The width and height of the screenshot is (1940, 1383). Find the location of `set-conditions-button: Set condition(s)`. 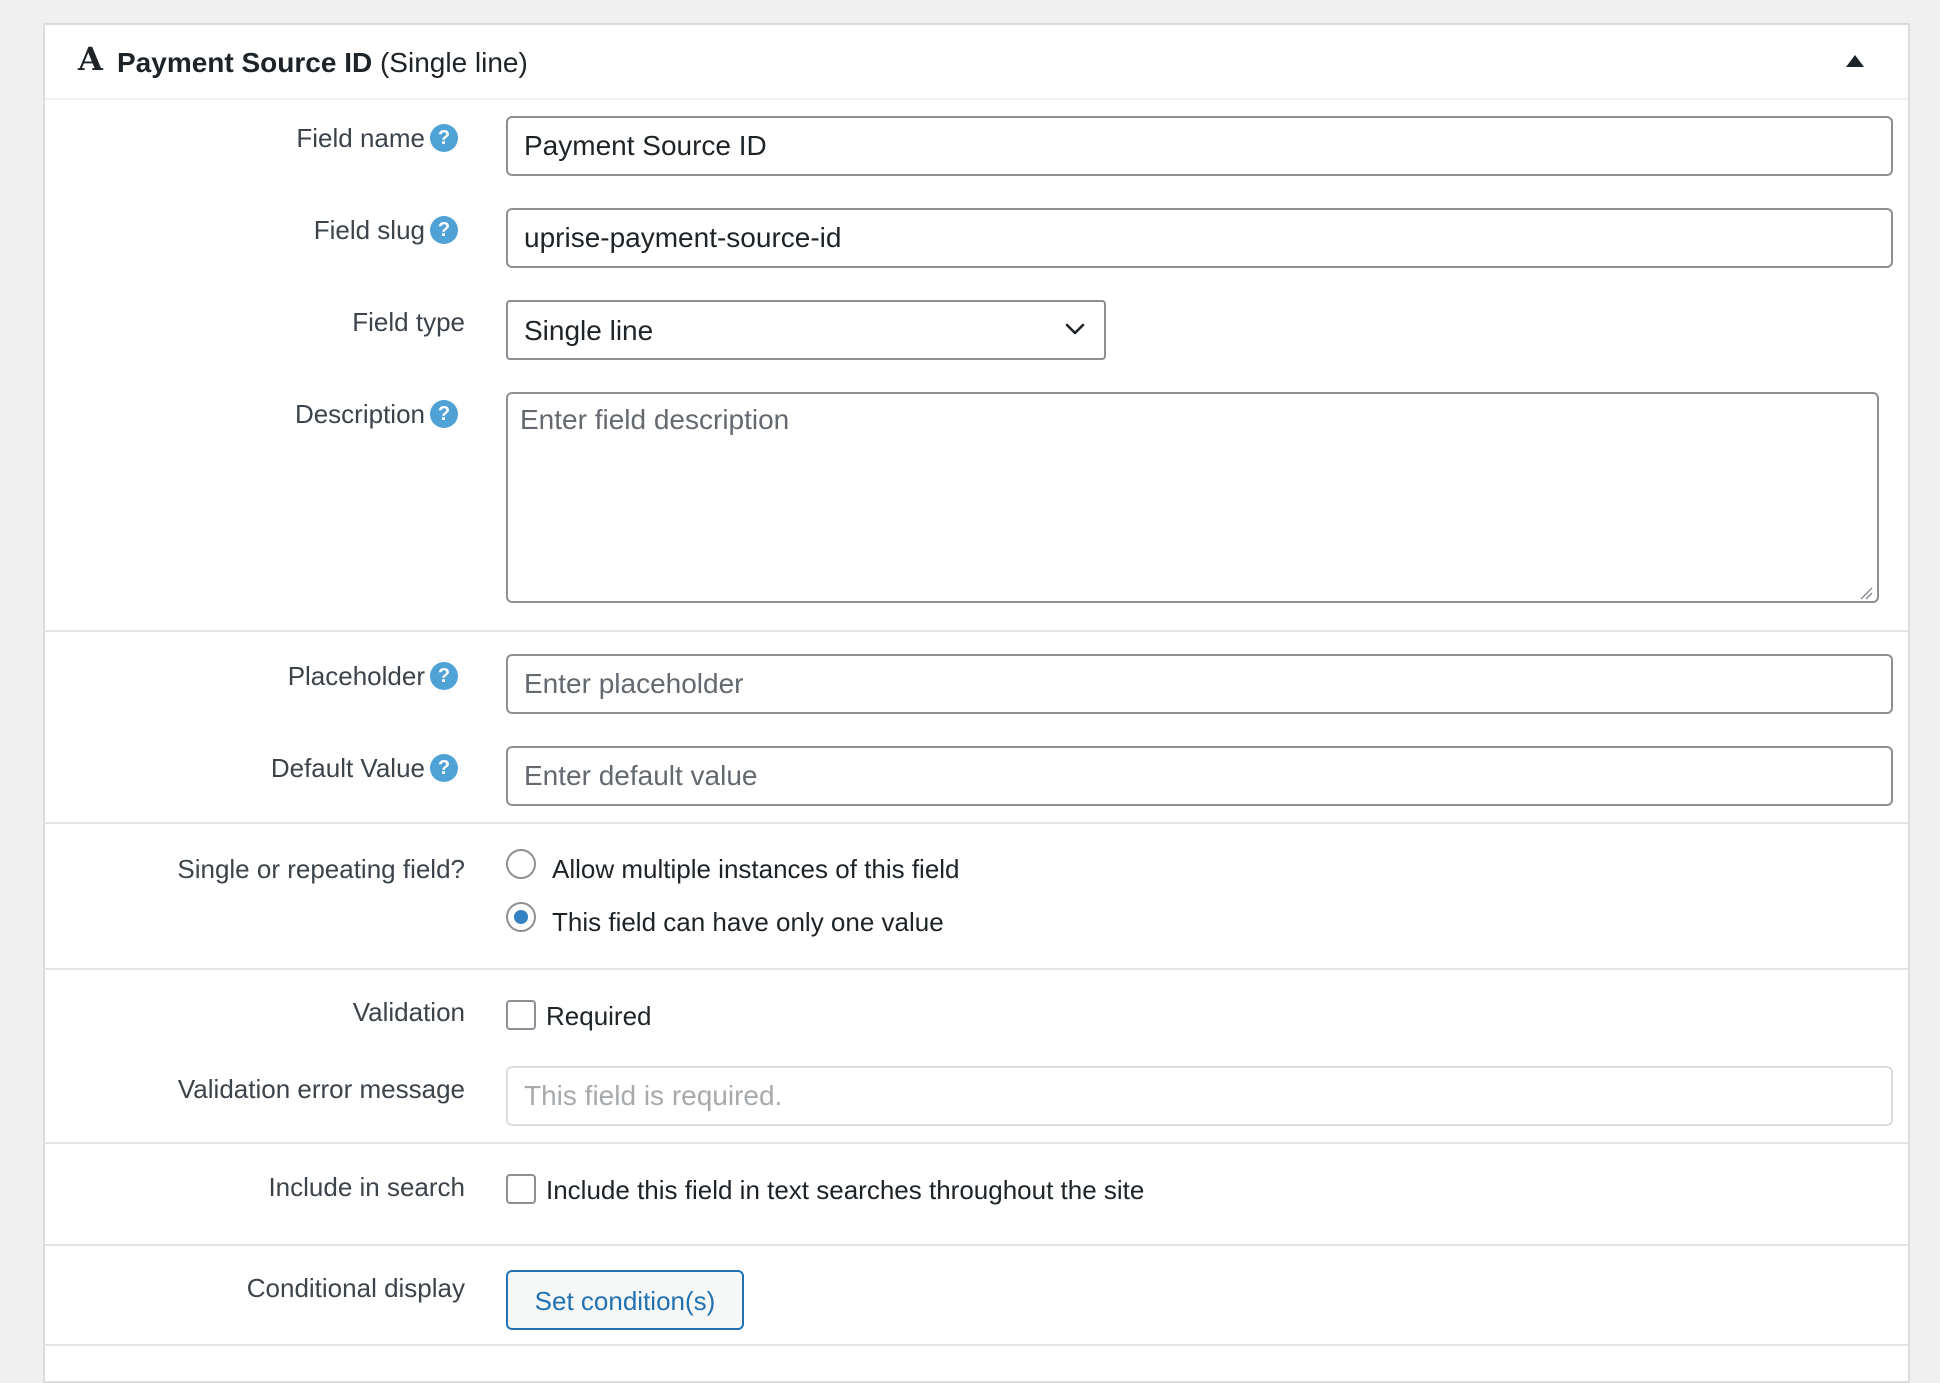

set-conditions-button: Set condition(s) is located at coordinates (625, 1300).